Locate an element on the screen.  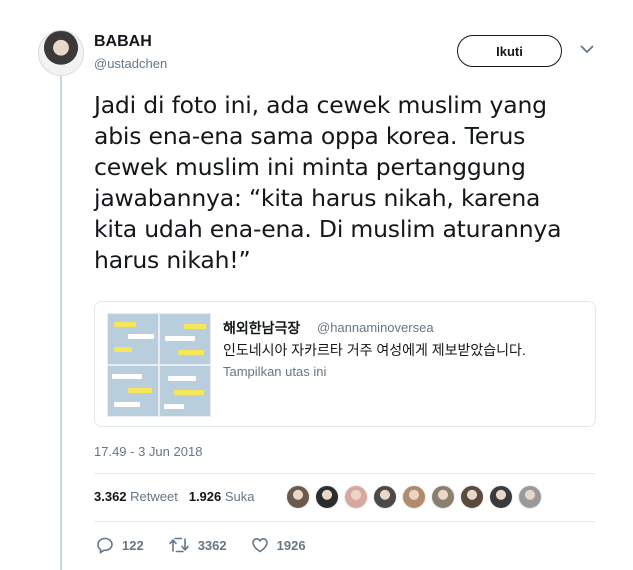
like-button: 1926 is located at coordinates (278, 545).